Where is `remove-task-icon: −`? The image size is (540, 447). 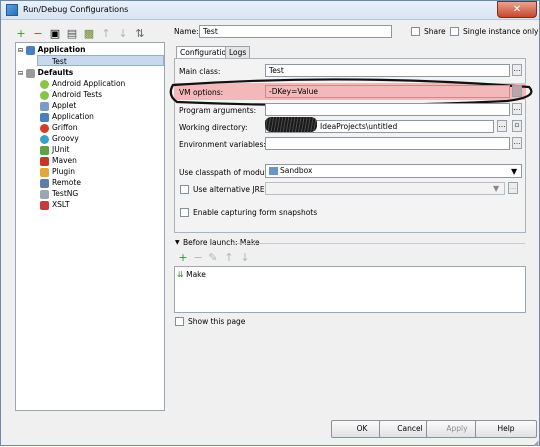 remove-task-icon: − is located at coordinates (198, 258).